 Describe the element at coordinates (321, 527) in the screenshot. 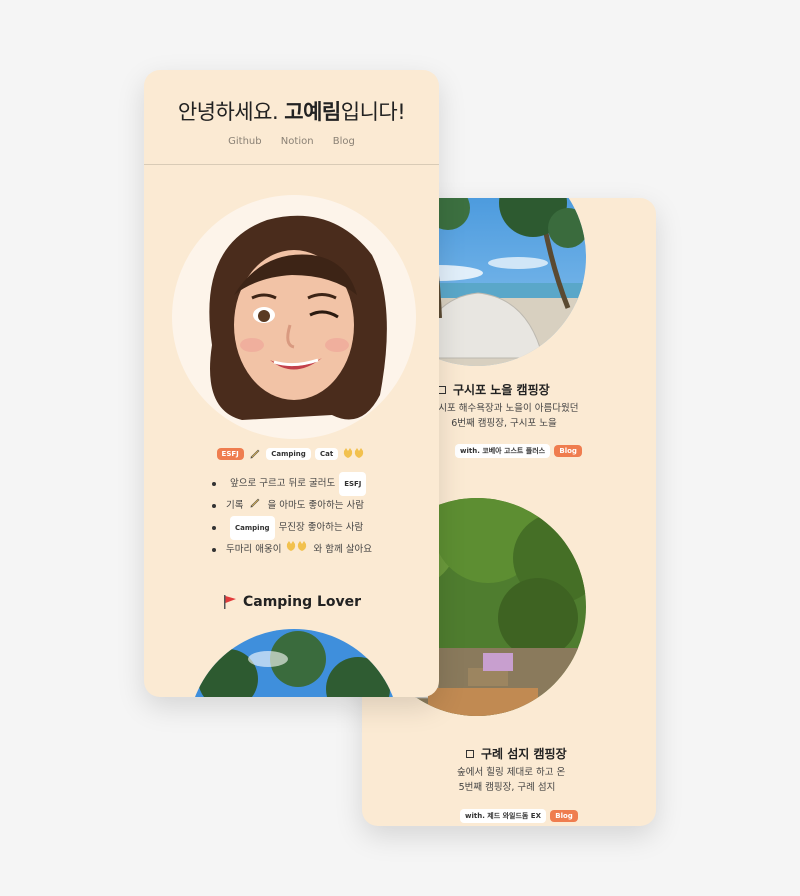

I see `bio-text: 무진장 좋아하는 사람` at that location.